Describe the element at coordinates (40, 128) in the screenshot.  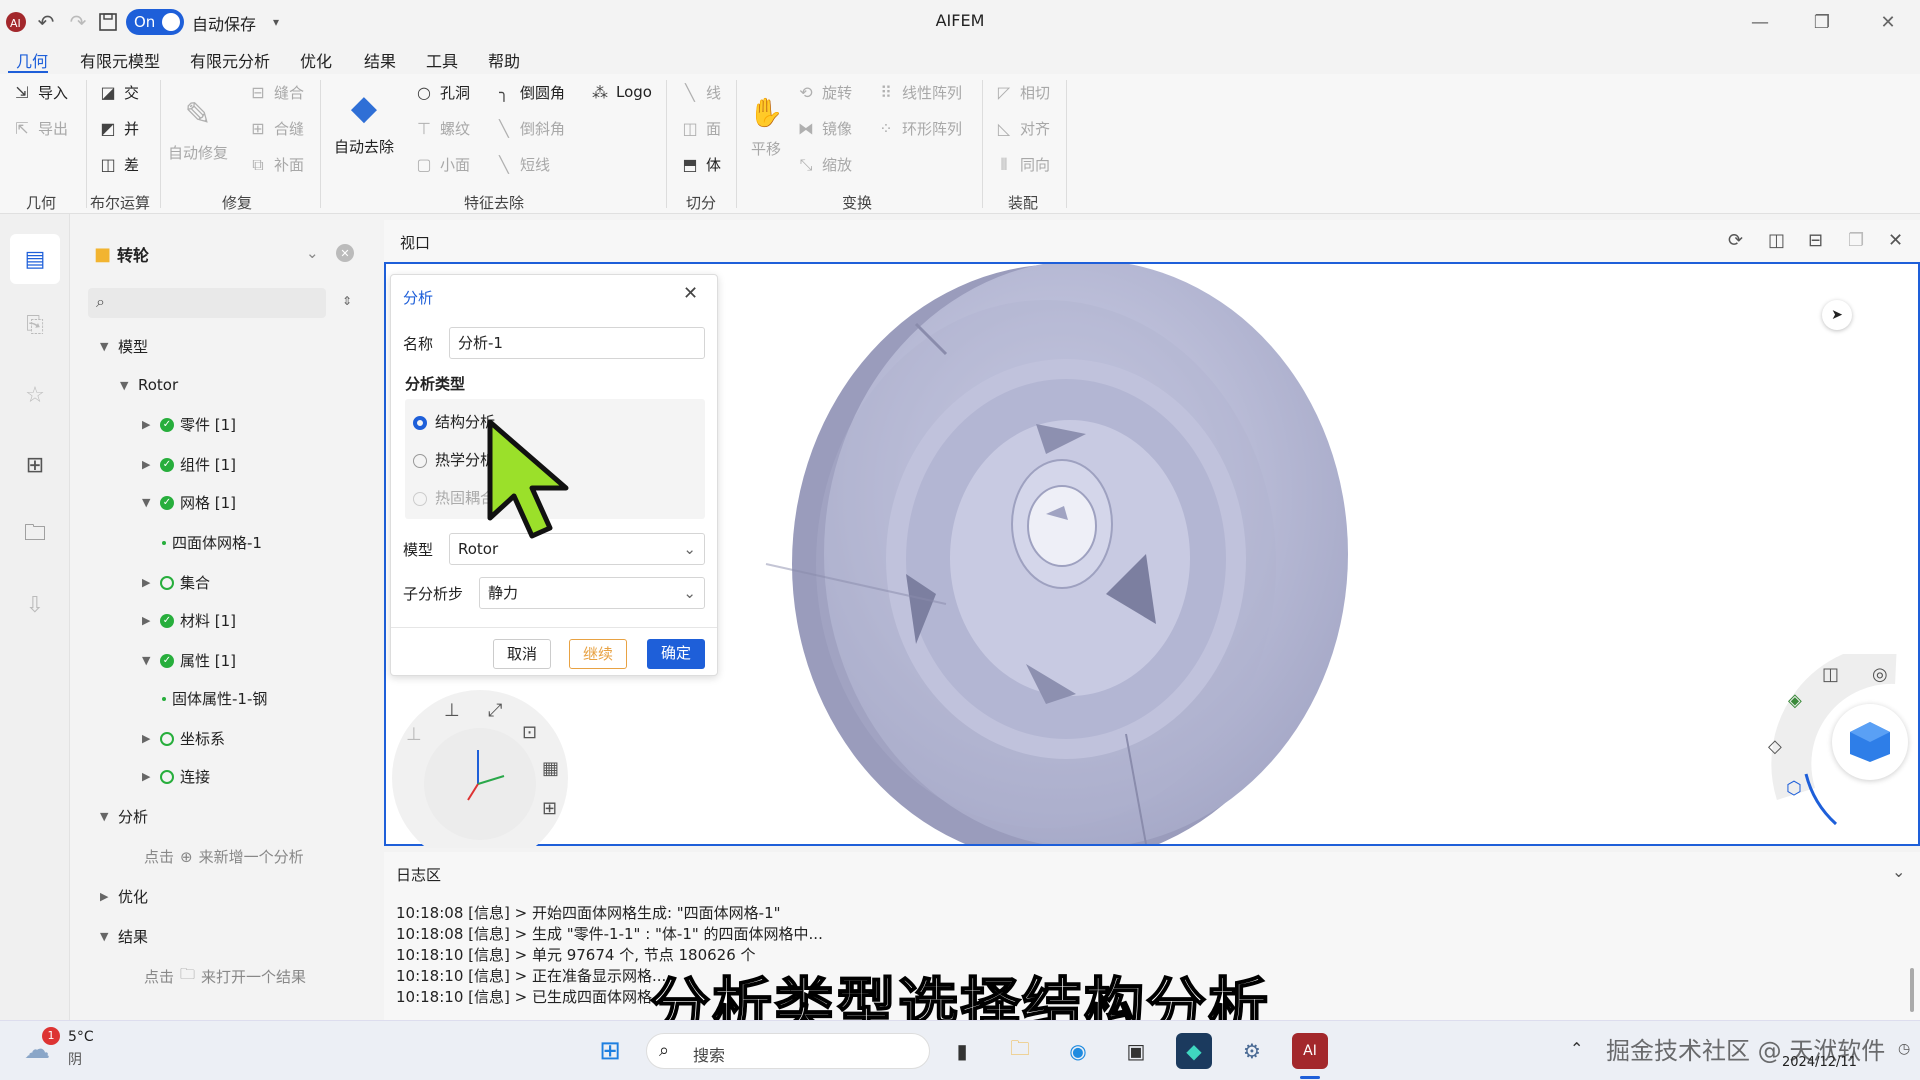
I see `export-button: ⇱ 导出` at that location.